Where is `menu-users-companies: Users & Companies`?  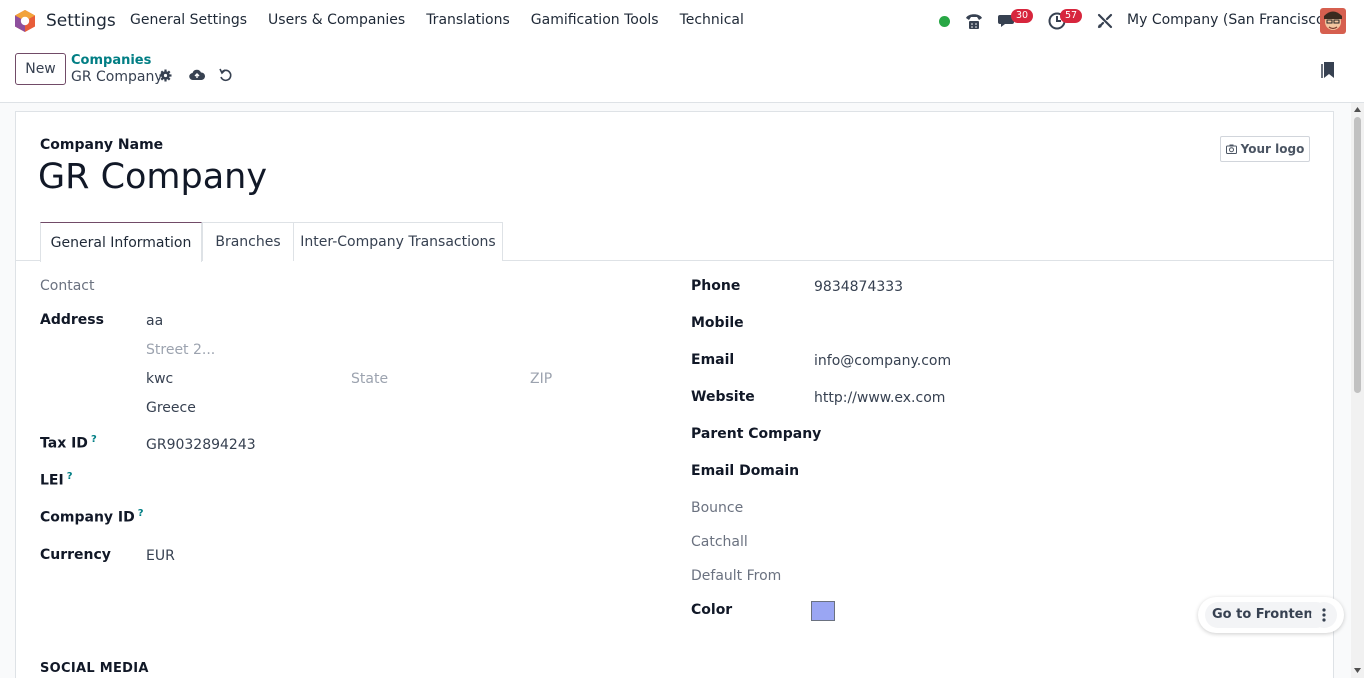
menu-users-companies: Users & Companies is located at coordinates (336, 20).